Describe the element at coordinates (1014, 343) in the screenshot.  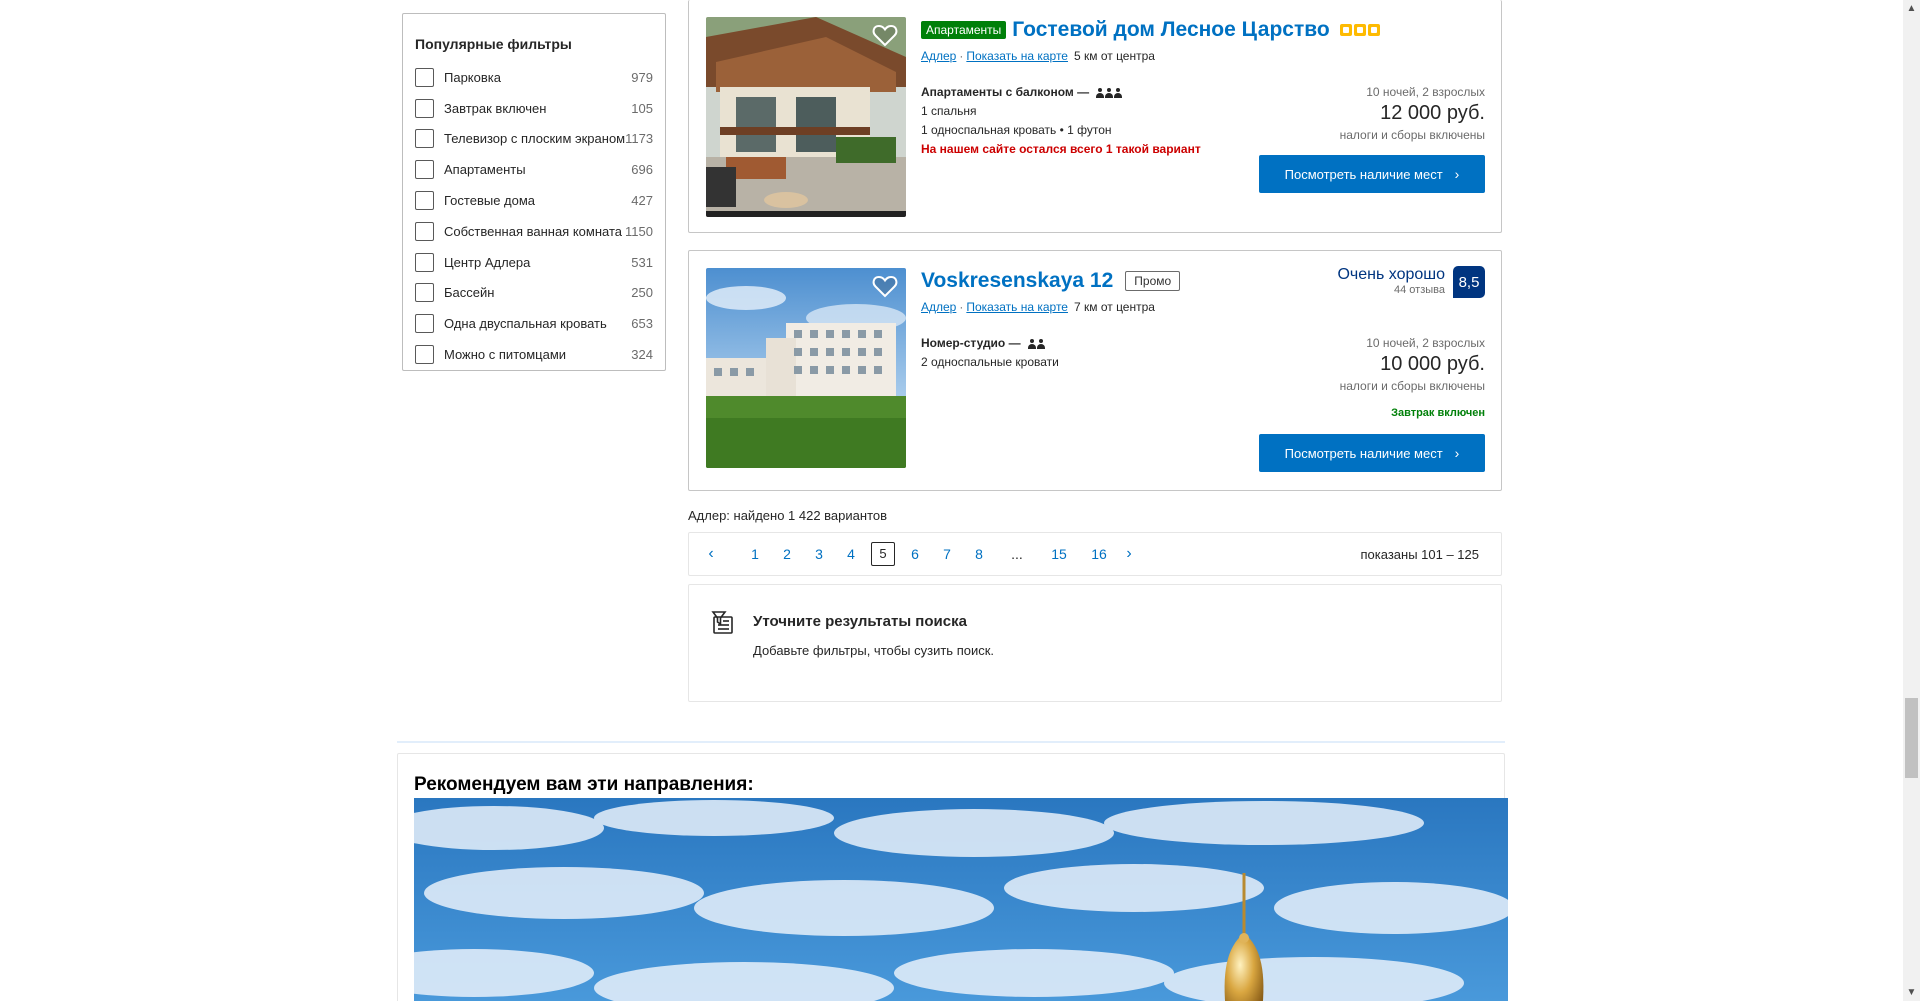
I see `unit-dash: —` at that location.